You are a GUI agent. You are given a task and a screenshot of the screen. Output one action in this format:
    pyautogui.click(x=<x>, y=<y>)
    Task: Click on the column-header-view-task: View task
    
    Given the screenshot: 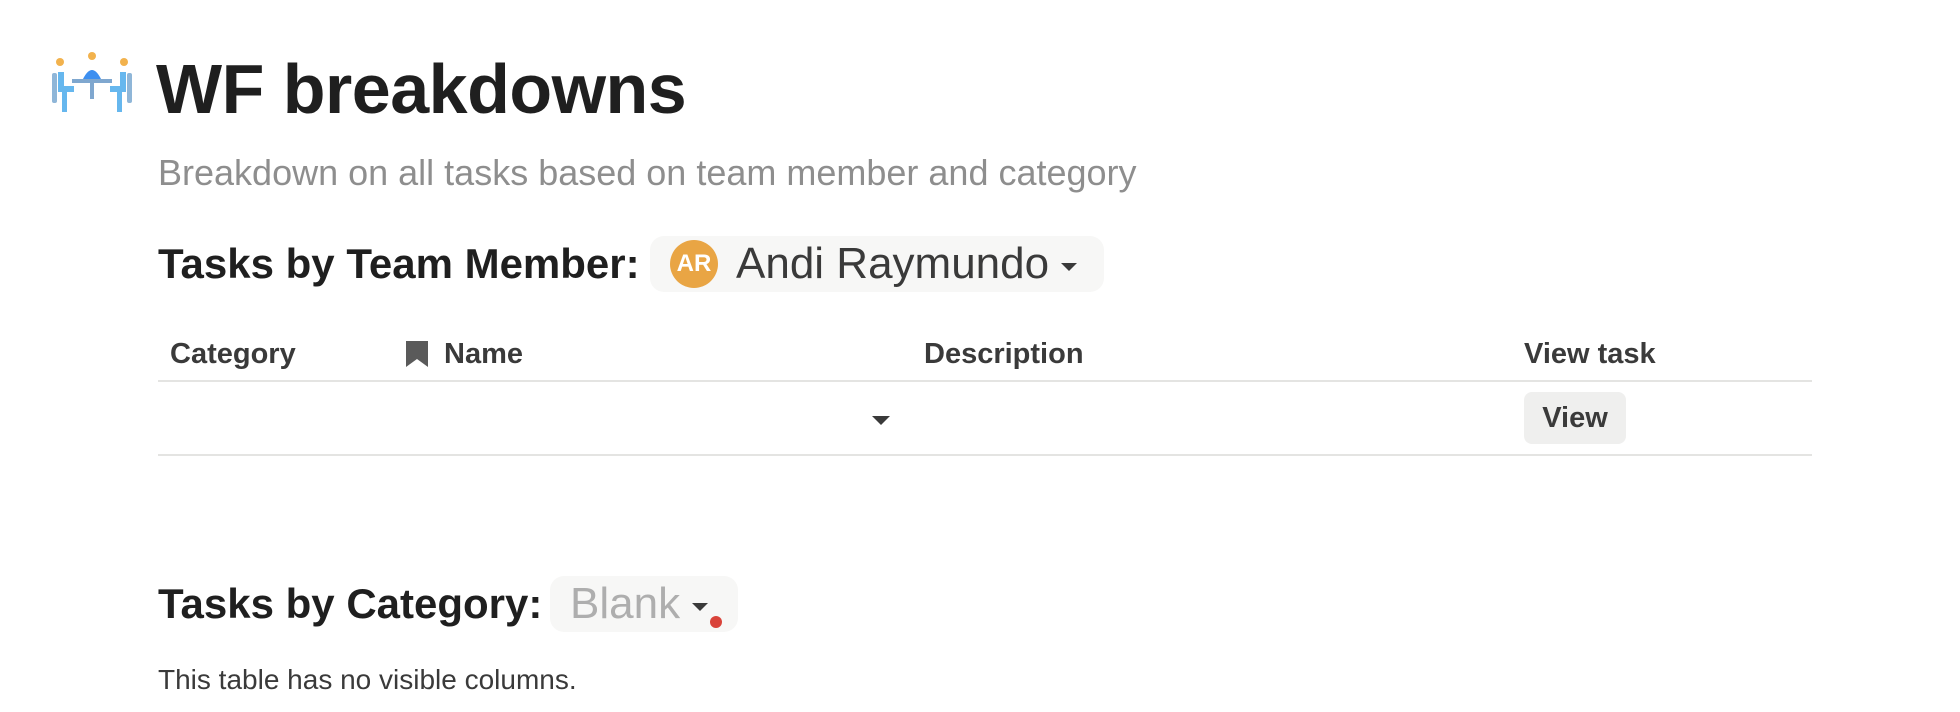 What is the action you would take?
    pyautogui.click(x=1590, y=354)
    